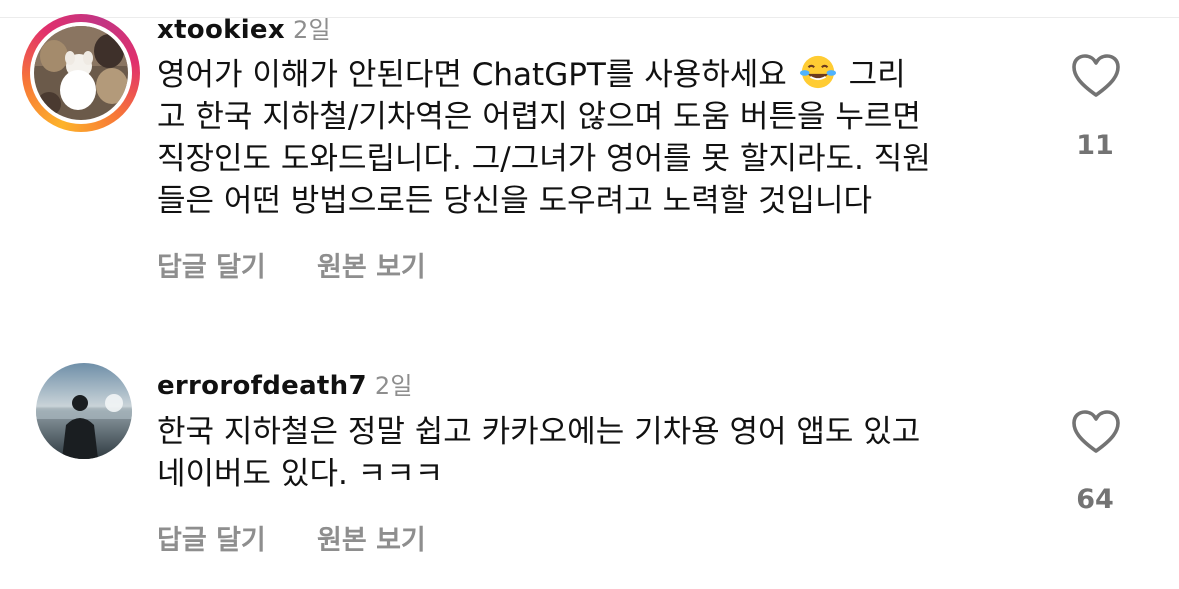 The image size is (1179, 589). Describe the element at coordinates (587, 74) in the screenshot. I see `comment-line: 영어가 이해가 안된다면 ChatGPT를 사용하세요 그리` at that location.